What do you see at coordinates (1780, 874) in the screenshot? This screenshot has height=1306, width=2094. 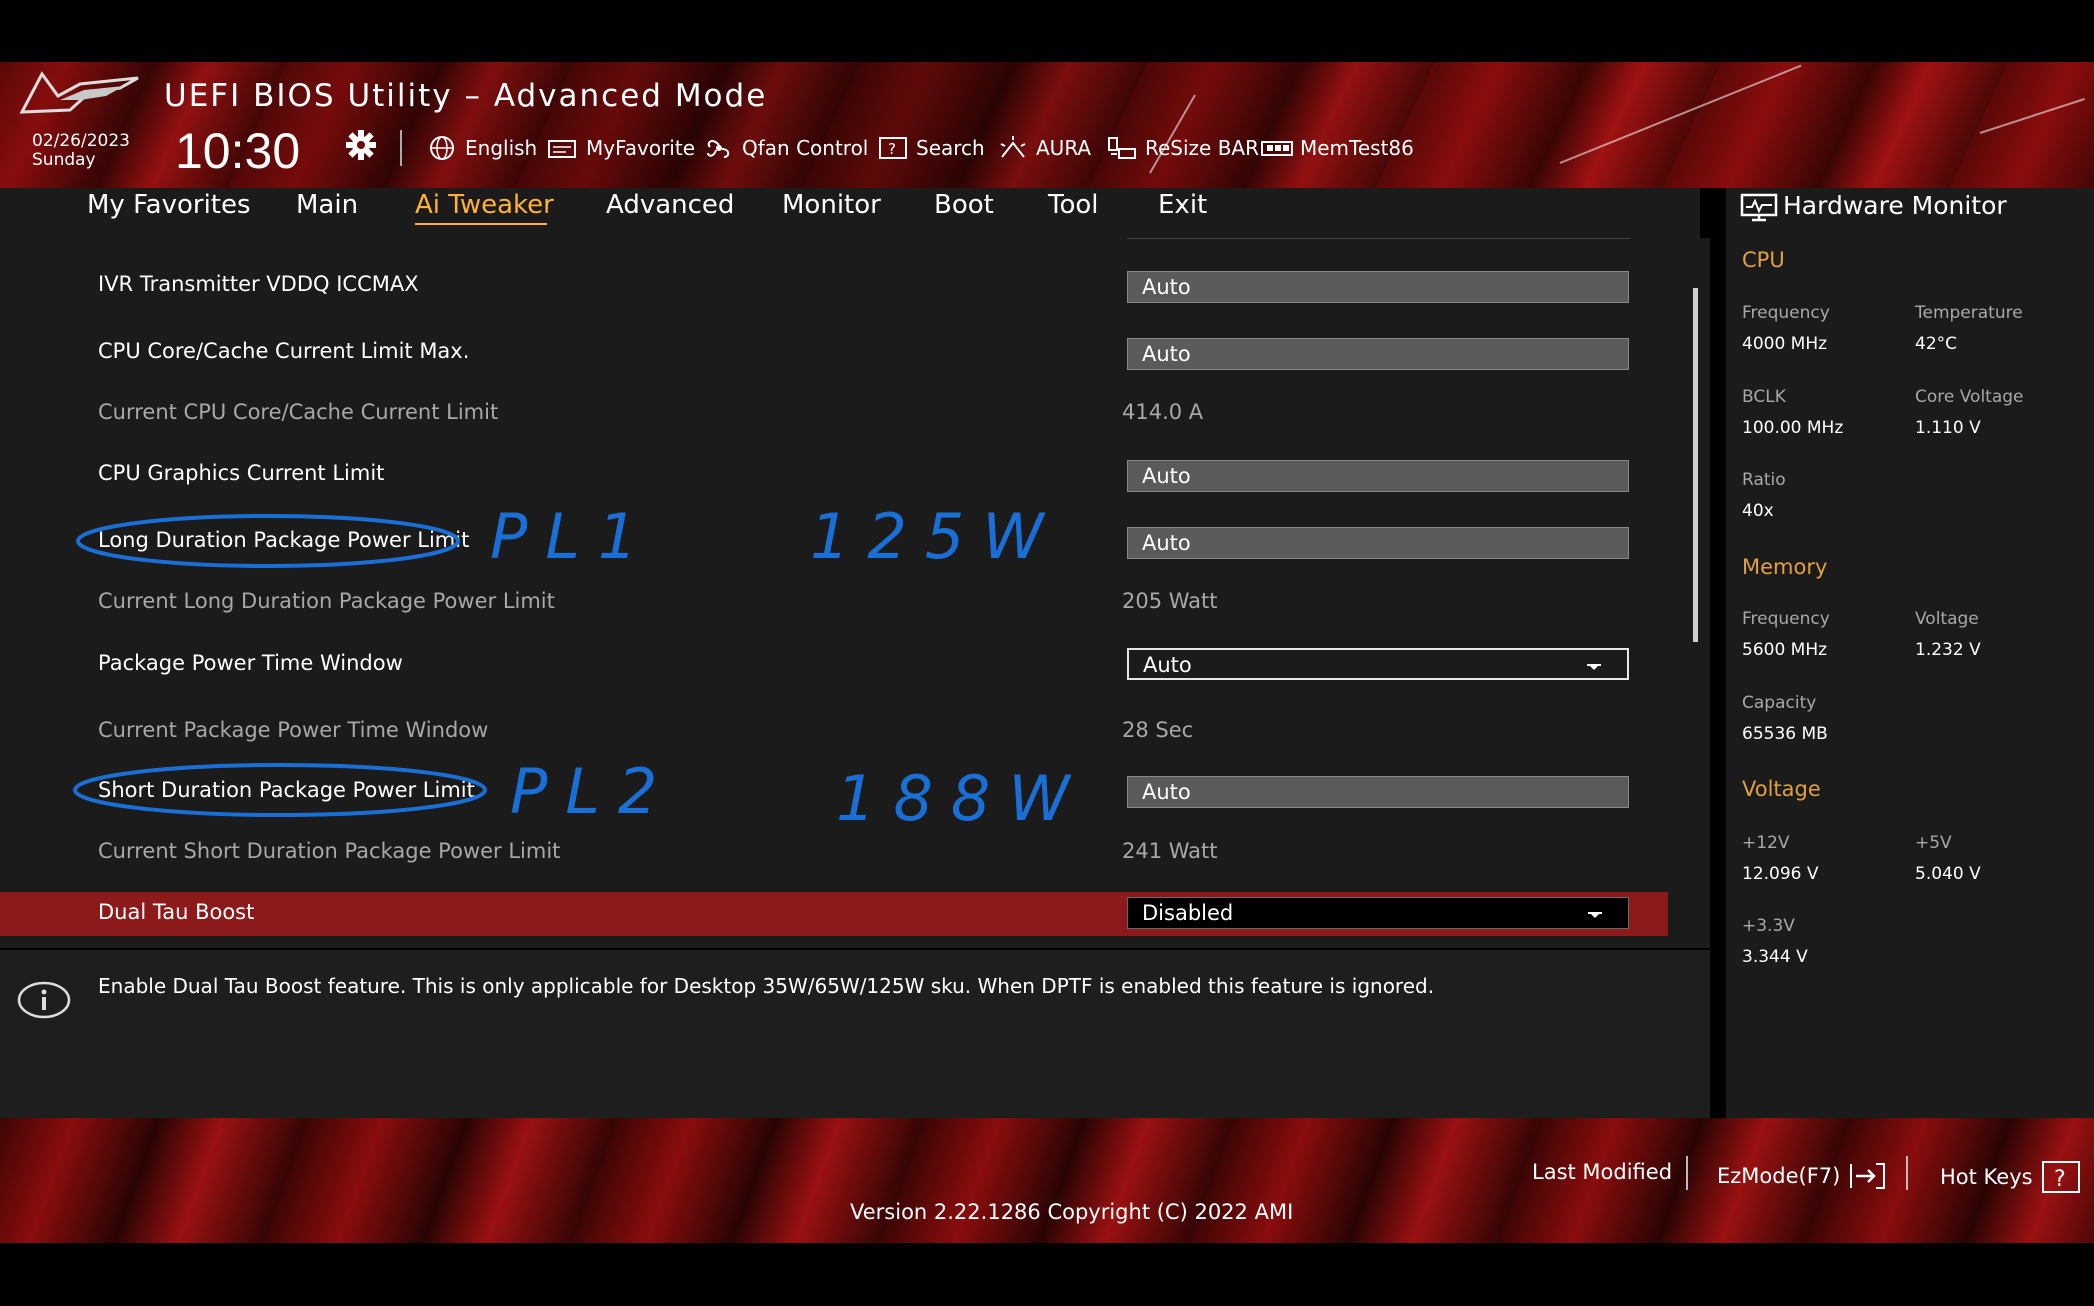 I see `hw-12v-value: 12.096 V` at bounding box center [1780, 874].